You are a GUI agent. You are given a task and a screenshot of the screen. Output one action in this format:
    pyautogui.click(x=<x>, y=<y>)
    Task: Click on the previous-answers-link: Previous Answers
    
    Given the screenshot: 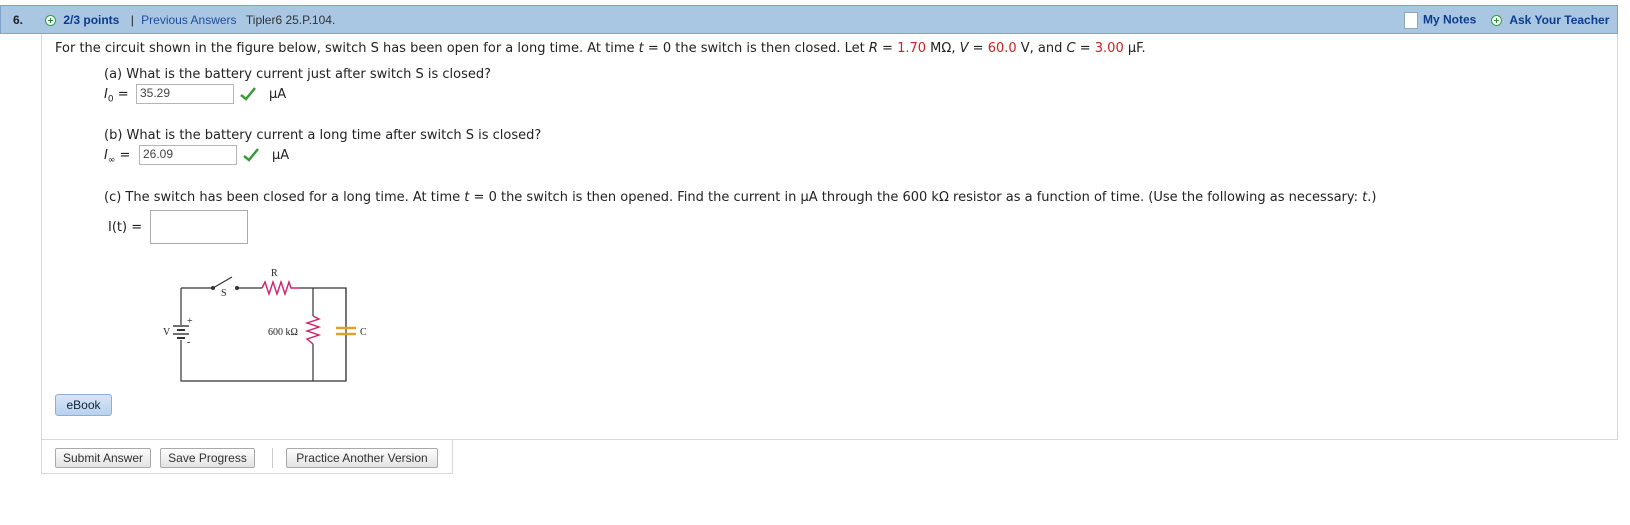 What is the action you would take?
    pyautogui.click(x=188, y=20)
    